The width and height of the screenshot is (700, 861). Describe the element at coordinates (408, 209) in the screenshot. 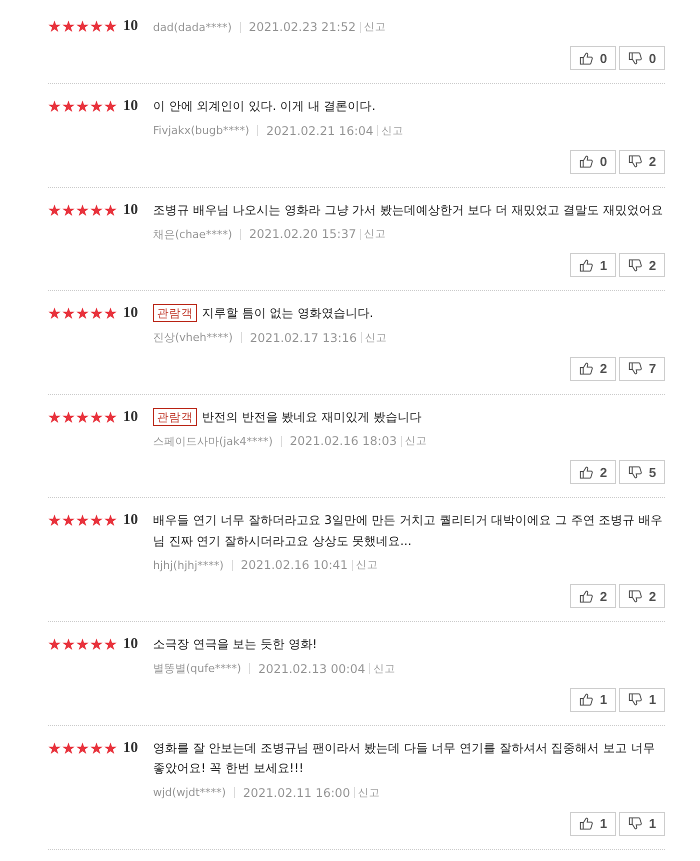

I see `review-text: 조병규 배우님 나오시는 영화라 그냥 가서 봤는데예상한거 보다 더 재밌었고 결말도 재밌었어요` at that location.